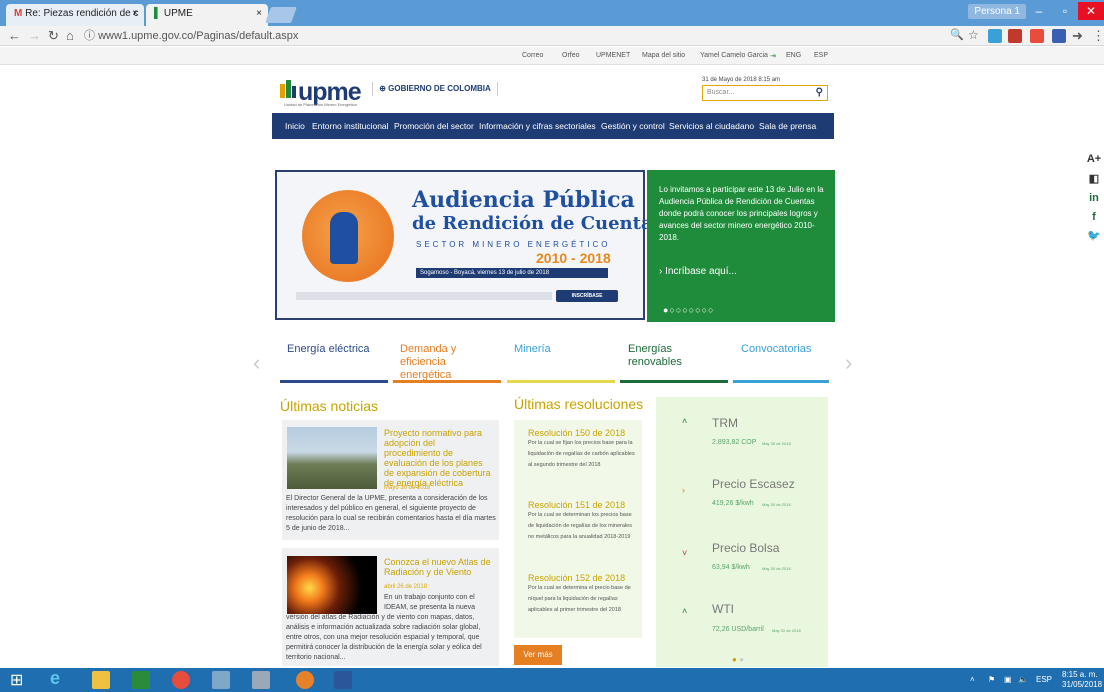  Describe the element at coordinates (16, 680) in the screenshot. I see `windows-start-icon: ⊞` at that location.